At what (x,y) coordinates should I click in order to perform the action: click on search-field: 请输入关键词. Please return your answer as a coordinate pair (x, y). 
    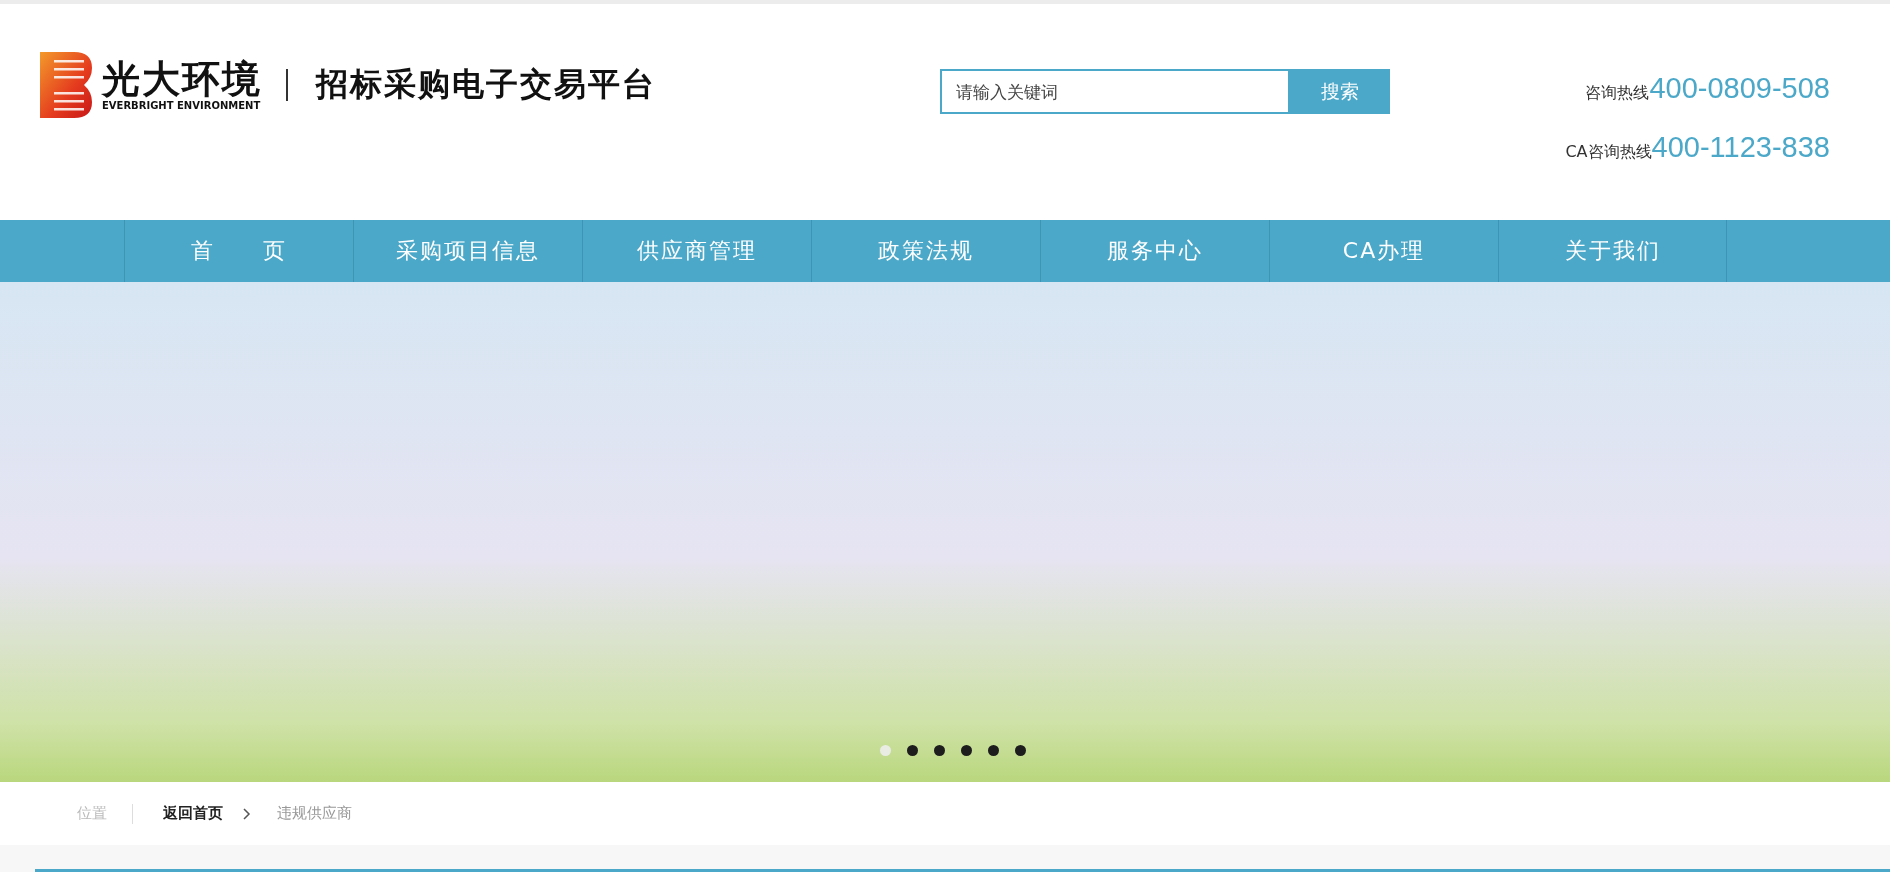
    Looking at the image, I should click on (1115, 91).